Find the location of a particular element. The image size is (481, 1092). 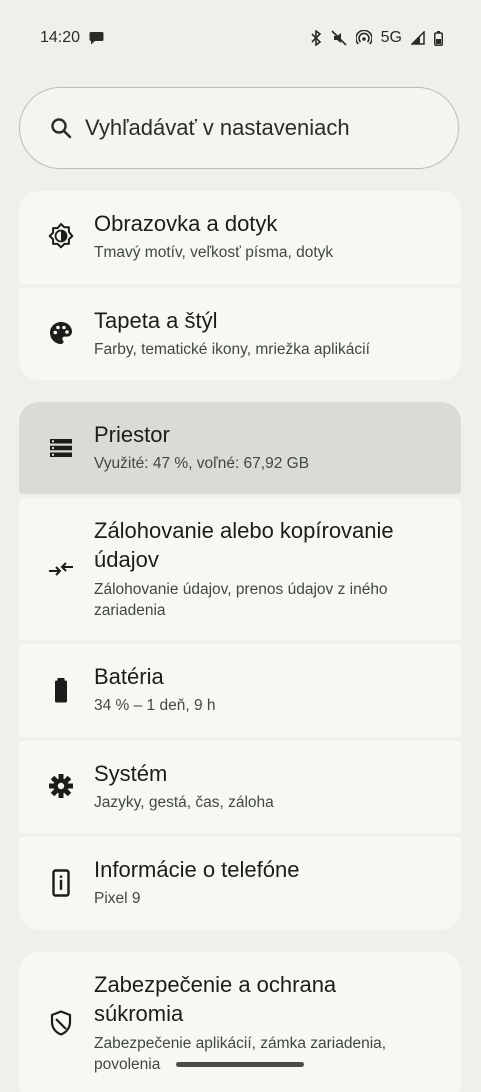

search-placeholder: Vyhľadávať v nastaveniach is located at coordinates (217, 127).